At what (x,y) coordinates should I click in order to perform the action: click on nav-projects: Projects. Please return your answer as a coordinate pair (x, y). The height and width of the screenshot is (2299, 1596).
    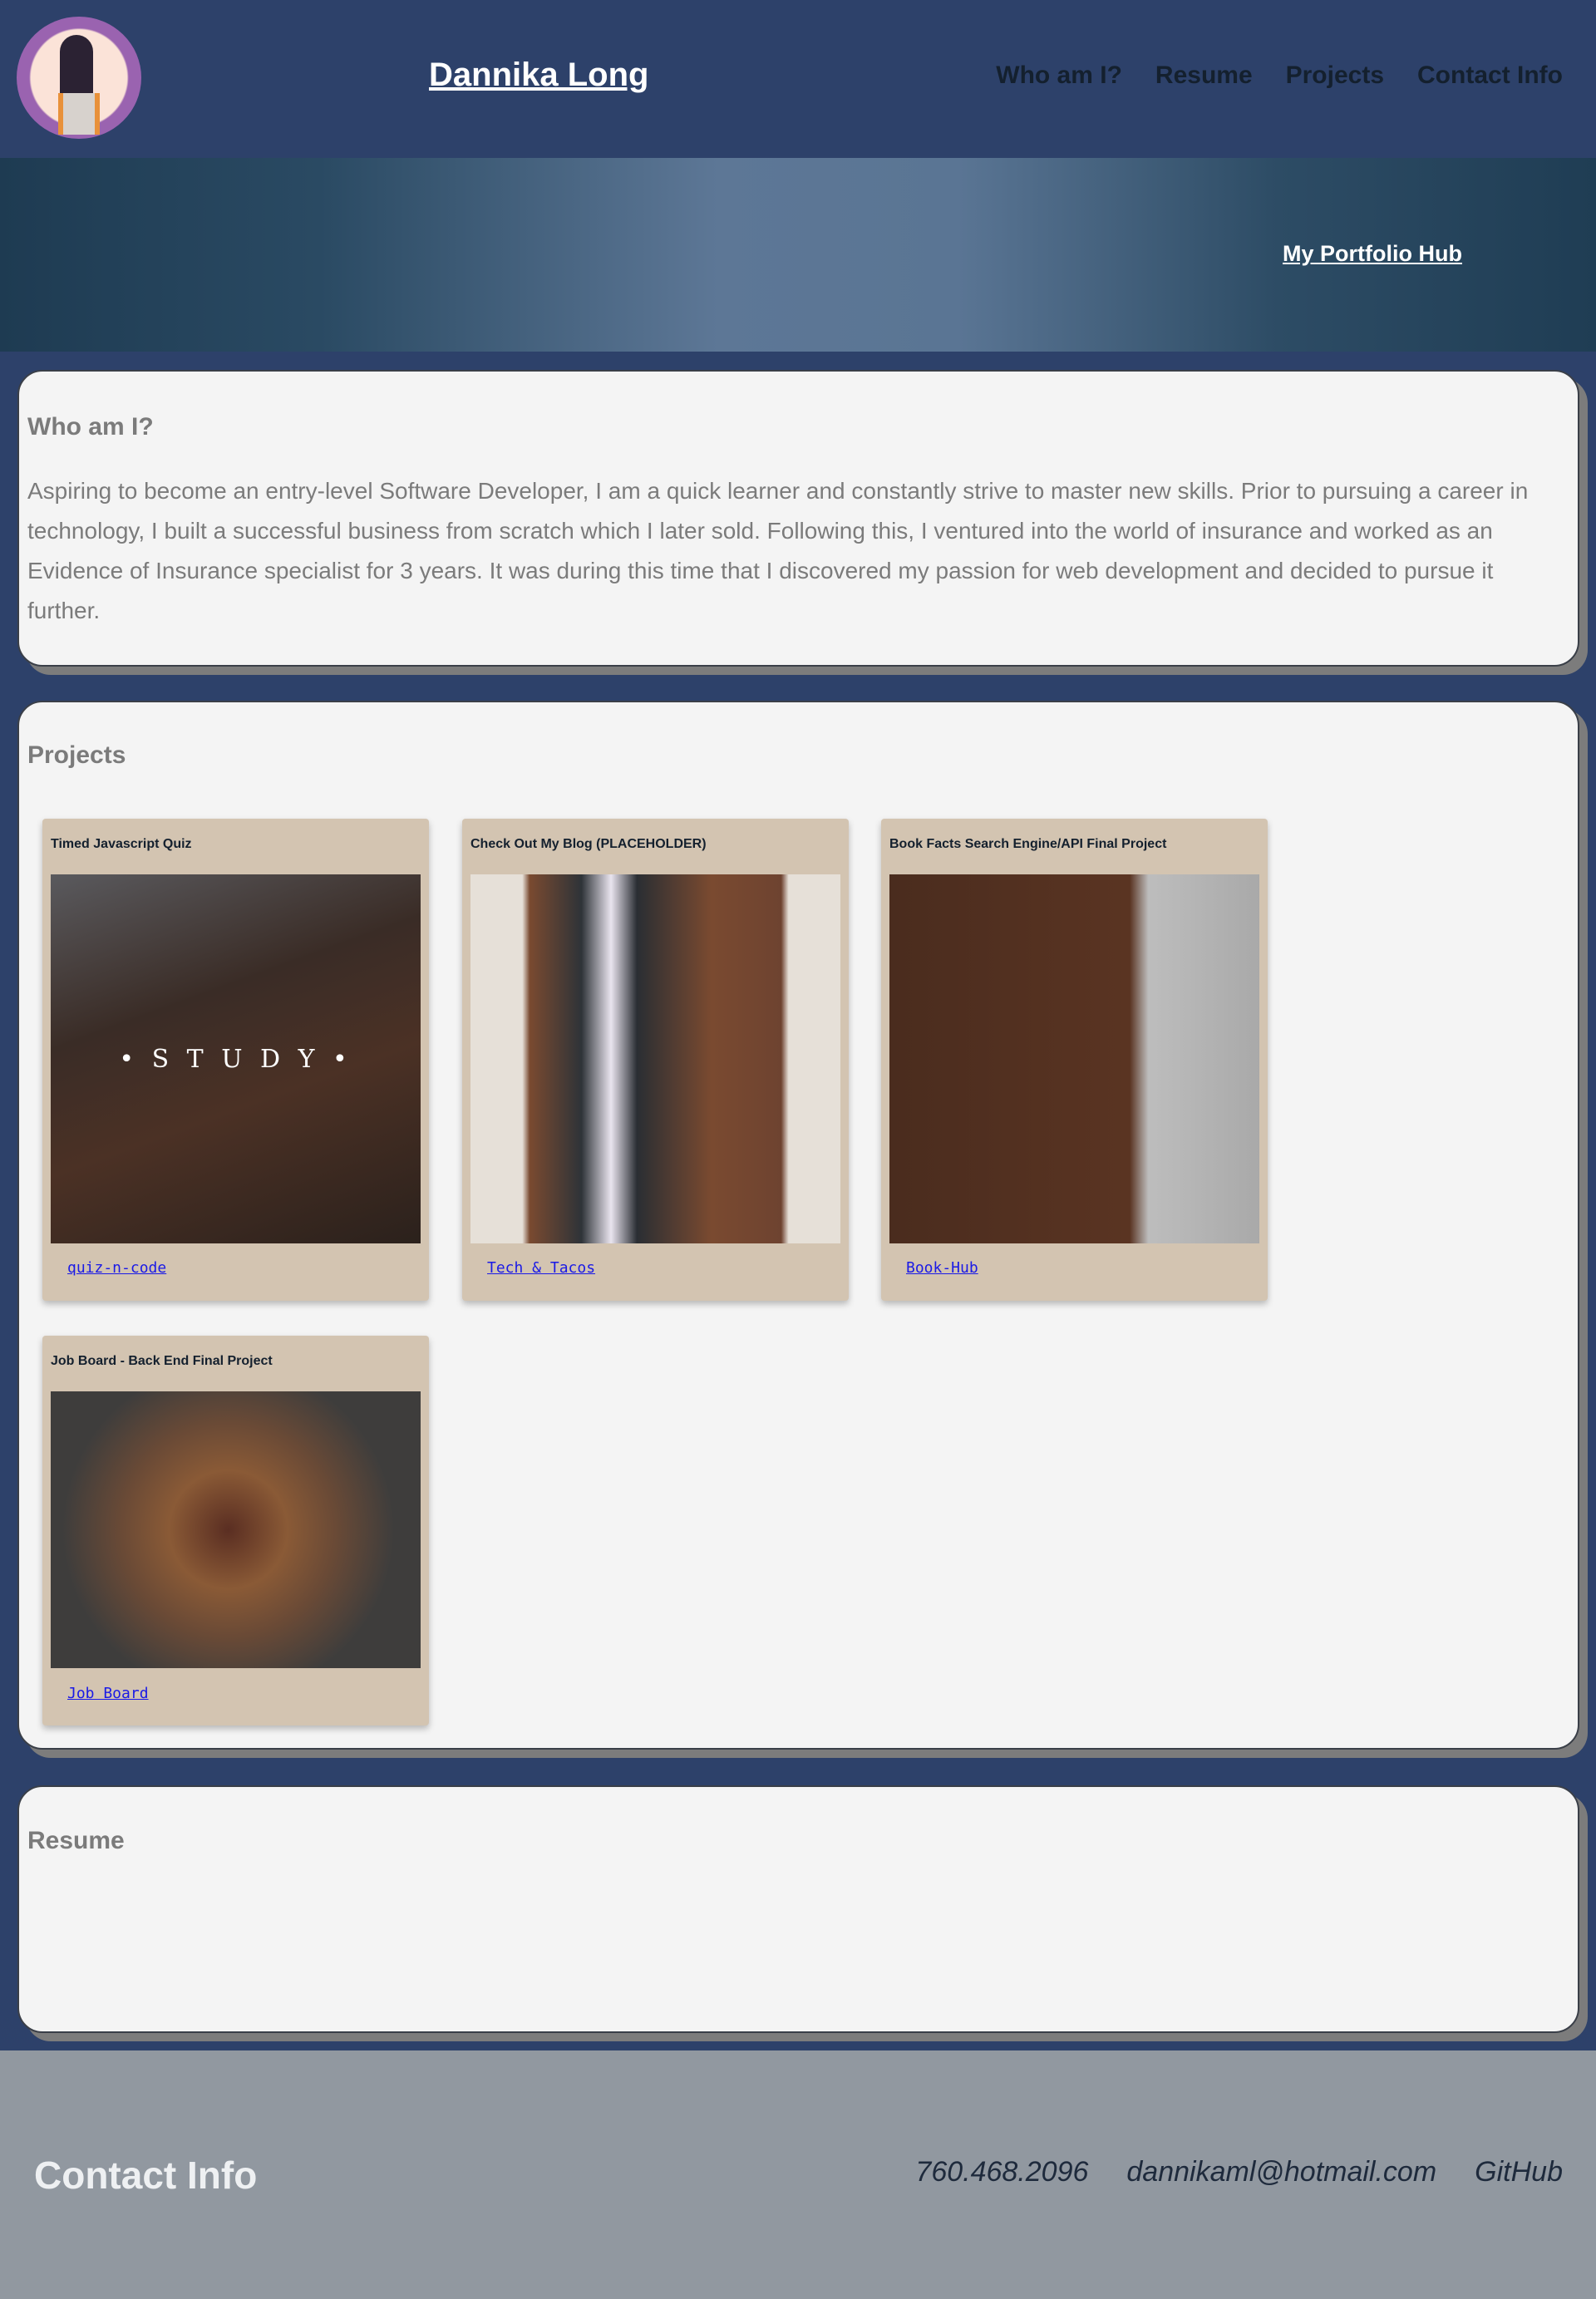
    Looking at the image, I should click on (1335, 76).